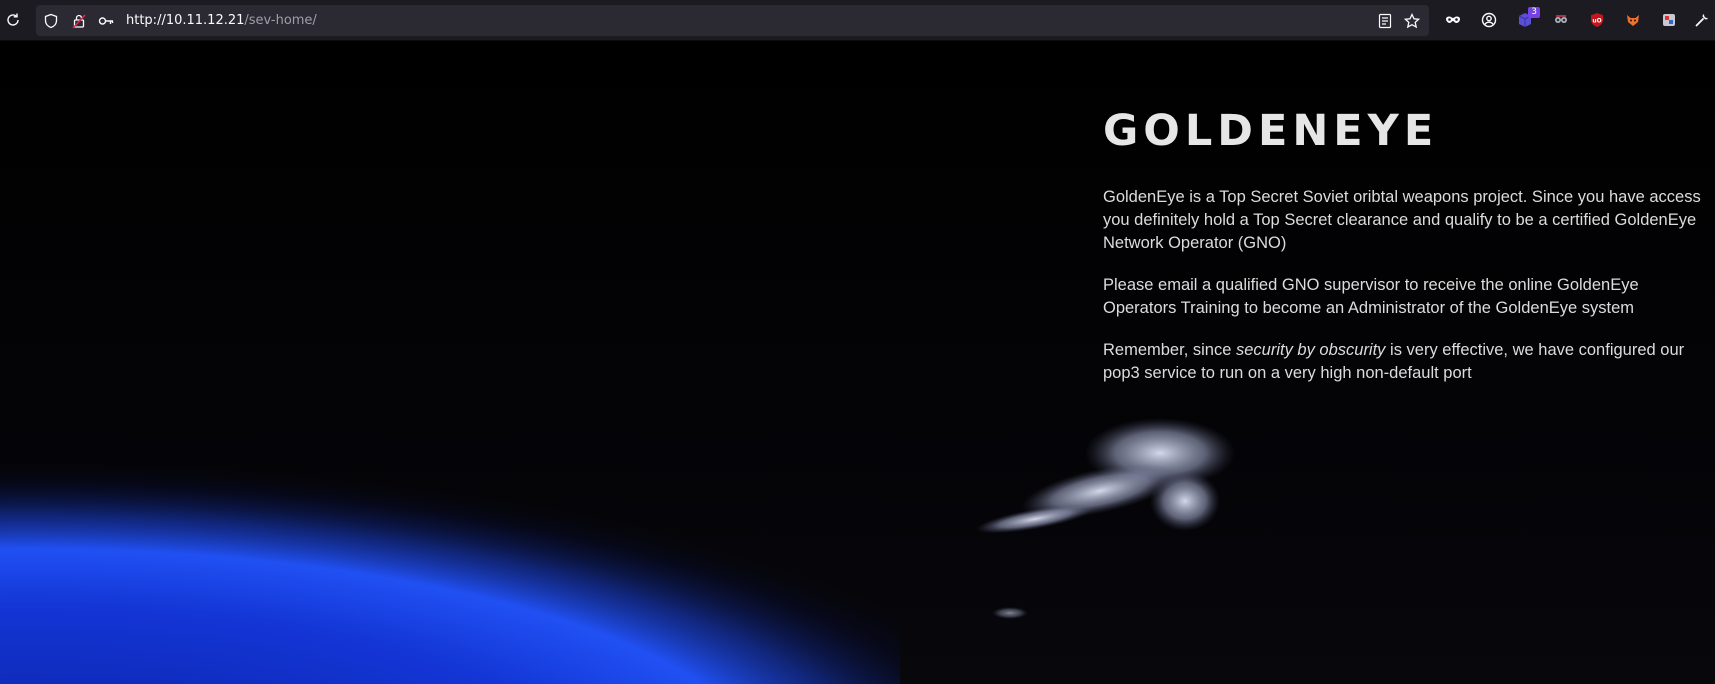  Describe the element at coordinates (79, 21) in the screenshot. I see `lock-icon` at that location.